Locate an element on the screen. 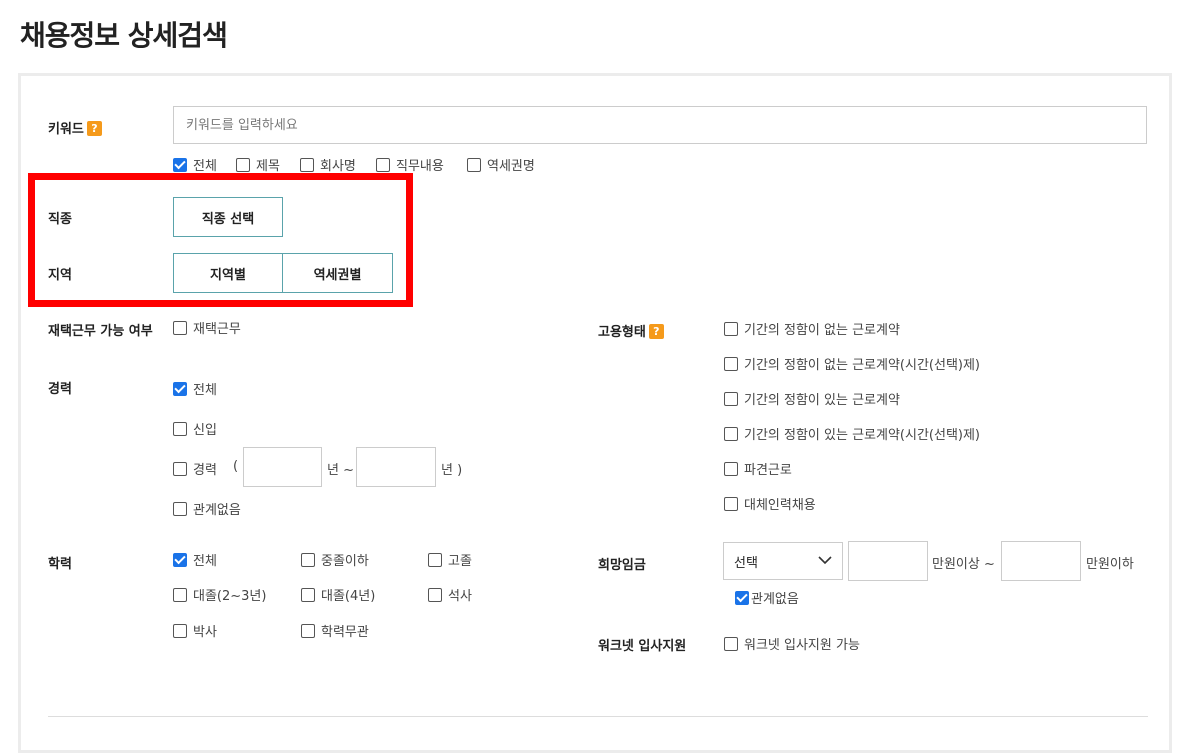 The image size is (1189, 753). employment-option: 기간의 정함이 있는 근로계약 is located at coordinates (812, 398).